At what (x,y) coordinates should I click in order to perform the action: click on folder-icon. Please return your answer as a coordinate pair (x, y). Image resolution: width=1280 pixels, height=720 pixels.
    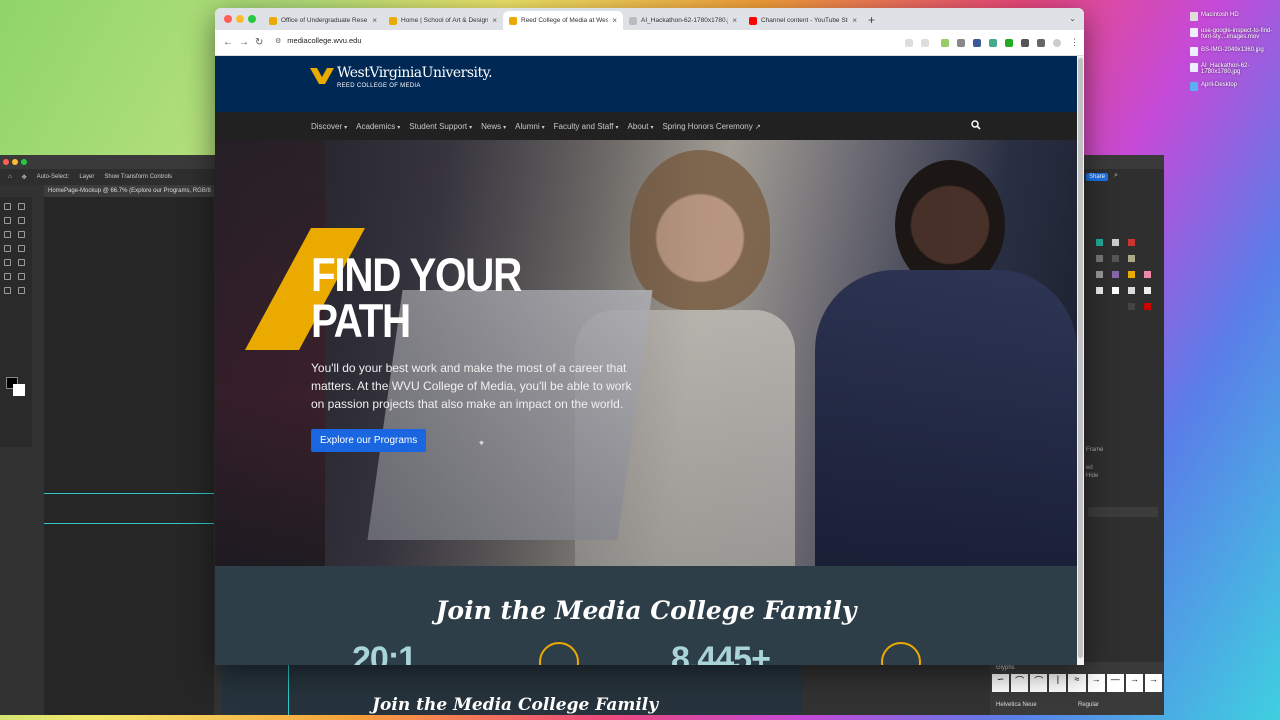
    Looking at the image, I should click on (1194, 86).